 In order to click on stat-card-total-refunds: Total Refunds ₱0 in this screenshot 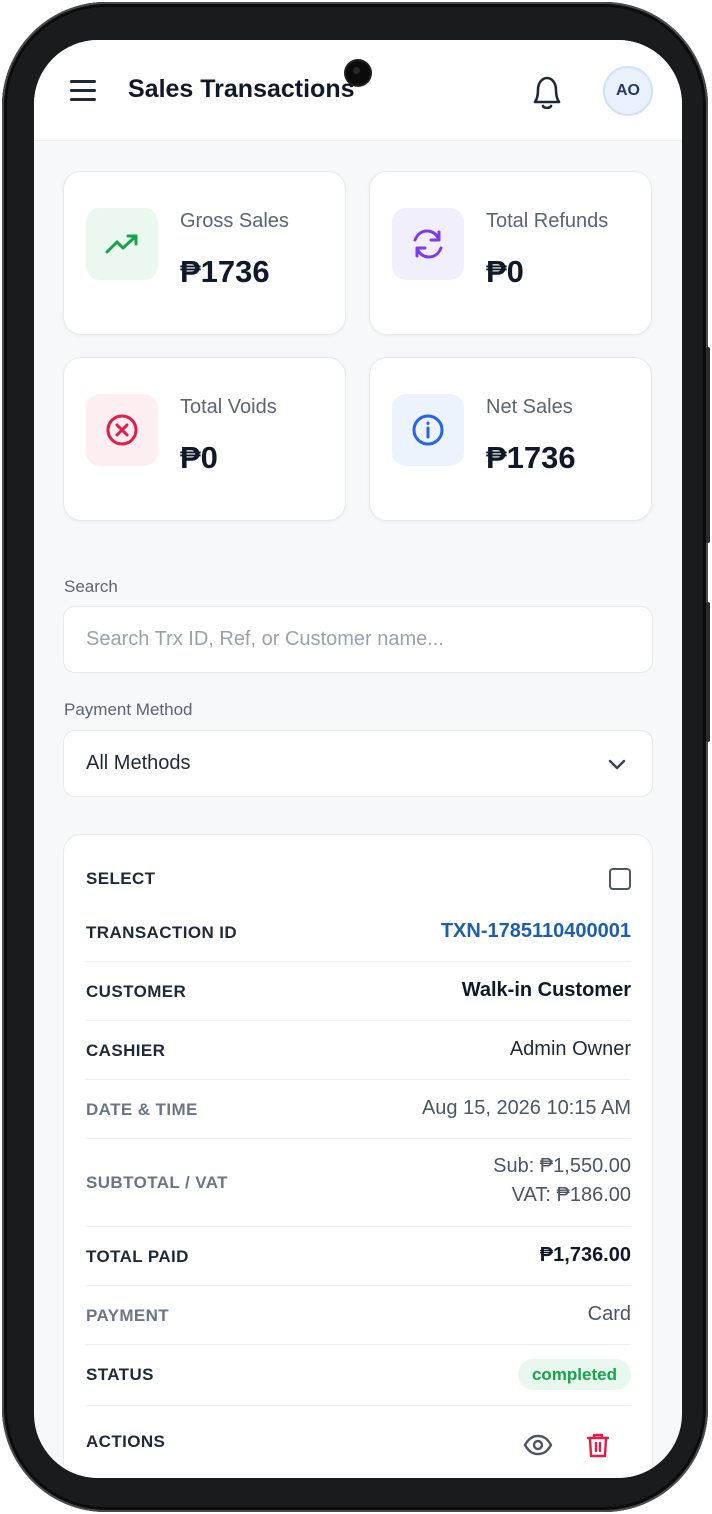, I will do `click(510, 253)`.